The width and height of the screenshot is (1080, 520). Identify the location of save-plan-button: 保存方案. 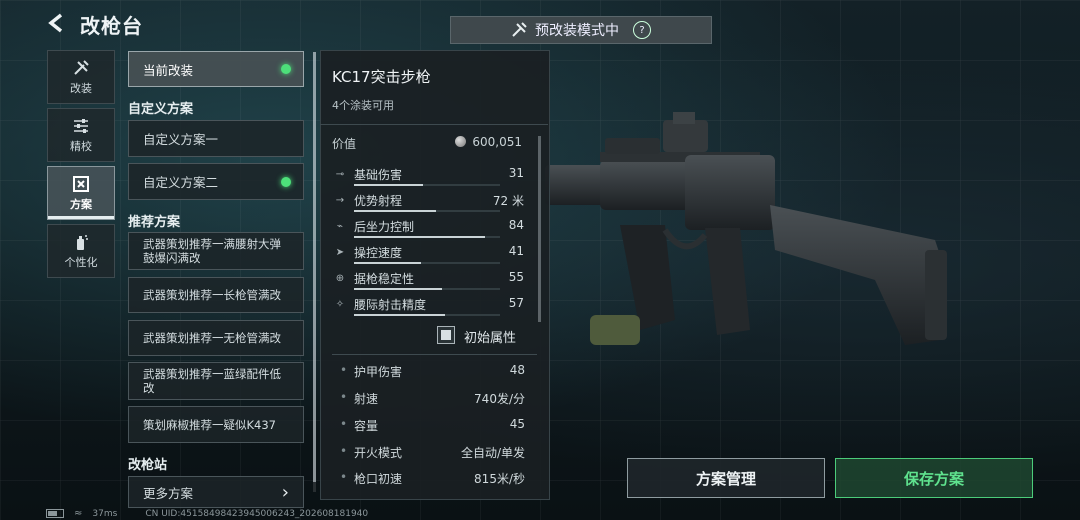
(934, 478).